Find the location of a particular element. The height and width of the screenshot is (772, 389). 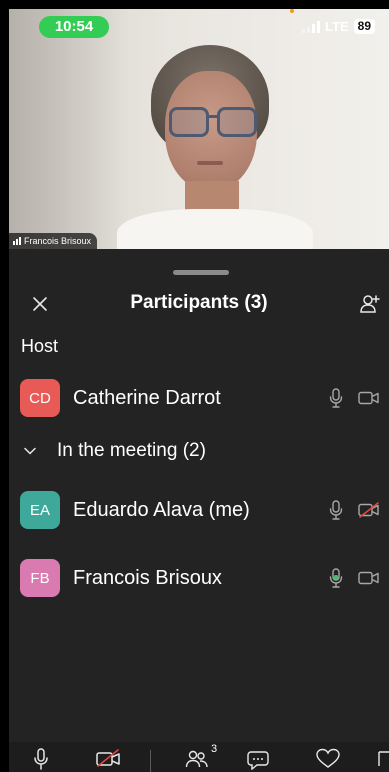

meeting-toolbar: 3 is located at coordinates (199, 757).